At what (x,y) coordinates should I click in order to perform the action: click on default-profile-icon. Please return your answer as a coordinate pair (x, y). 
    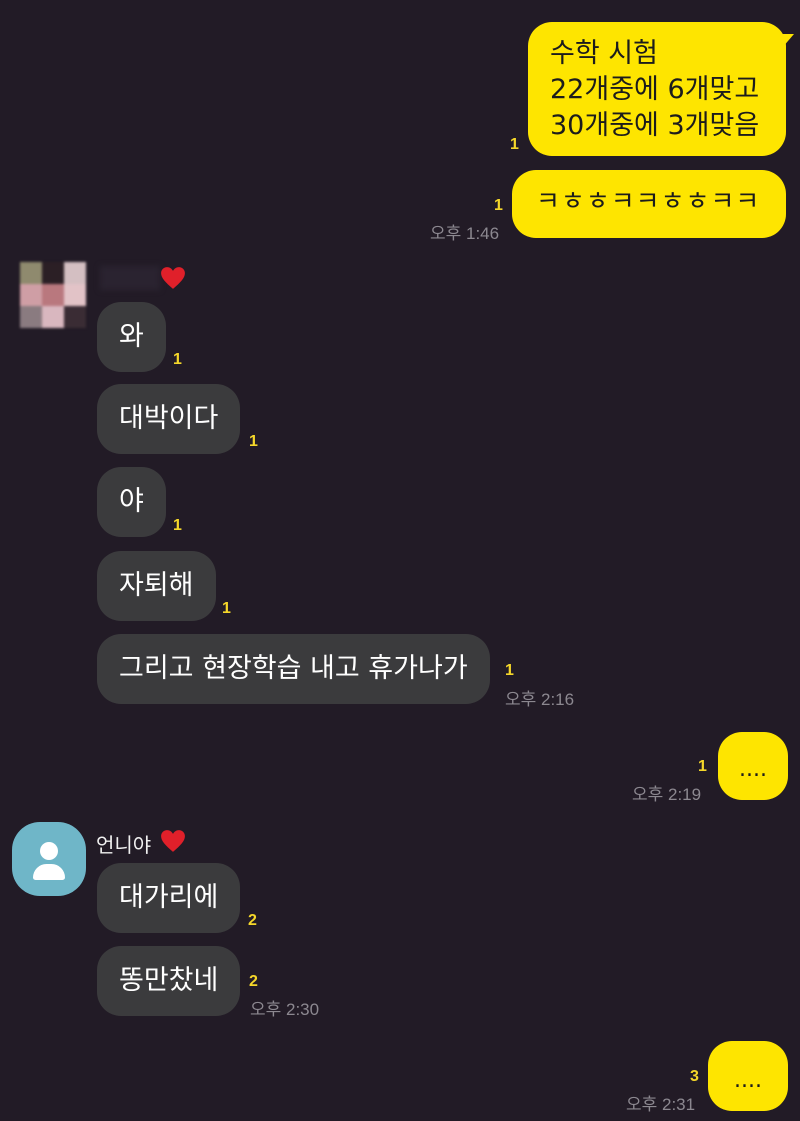
    Looking at the image, I should click on (49, 859).